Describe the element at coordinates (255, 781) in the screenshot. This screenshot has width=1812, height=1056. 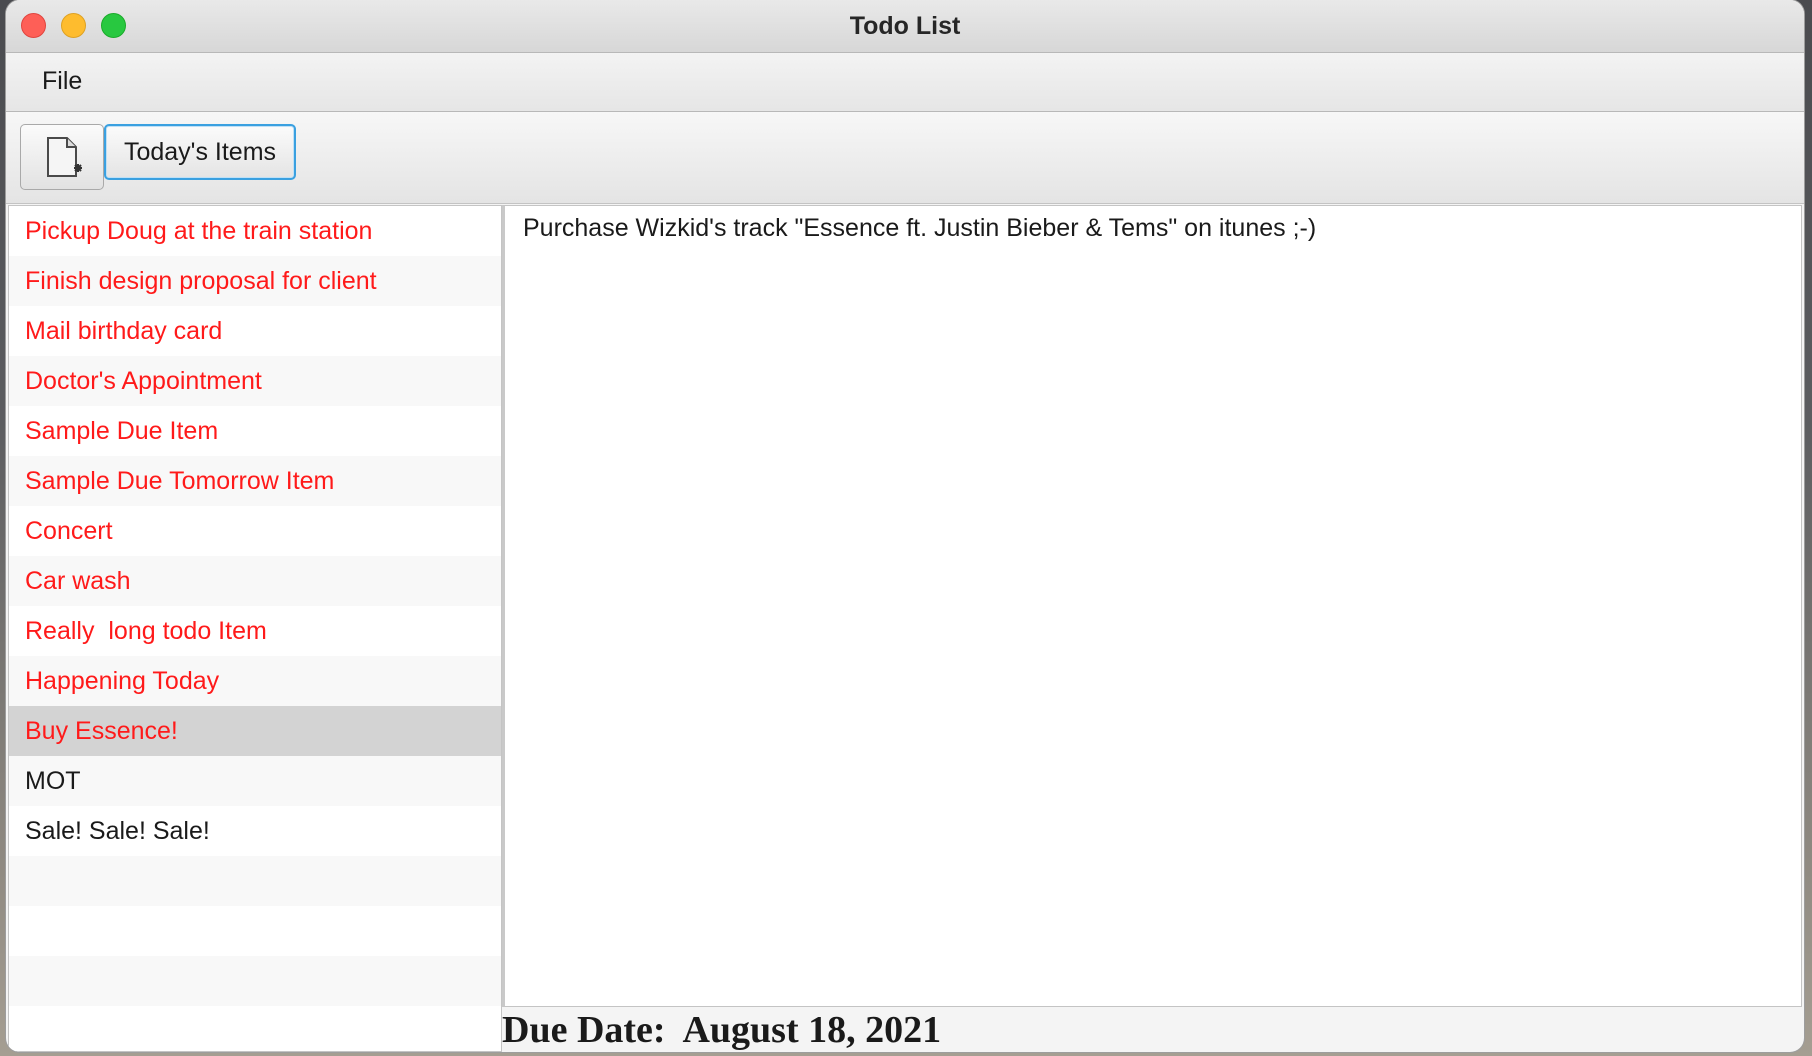
I see `todo-list-item: MOT` at that location.